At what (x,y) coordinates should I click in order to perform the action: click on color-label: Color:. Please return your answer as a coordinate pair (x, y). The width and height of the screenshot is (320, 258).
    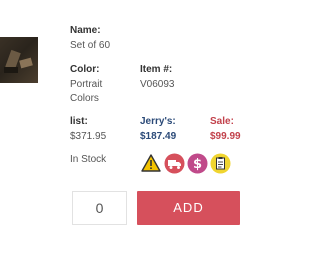
    Looking at the image, I should click on (85, 69).